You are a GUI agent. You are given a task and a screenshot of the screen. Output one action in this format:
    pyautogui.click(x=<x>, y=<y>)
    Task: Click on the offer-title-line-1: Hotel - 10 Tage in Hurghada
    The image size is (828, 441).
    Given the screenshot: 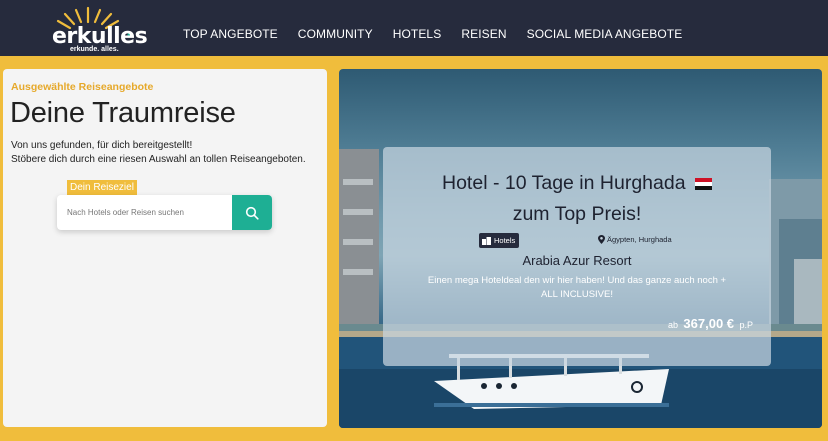 What is the action you would take?
    pyautogui.click(x=564, y=183)
    